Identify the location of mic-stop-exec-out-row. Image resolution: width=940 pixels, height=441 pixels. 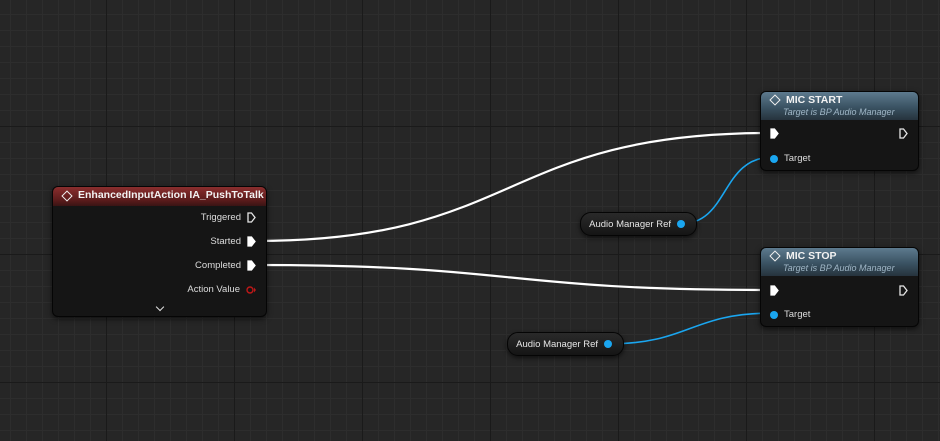
(903, 290).